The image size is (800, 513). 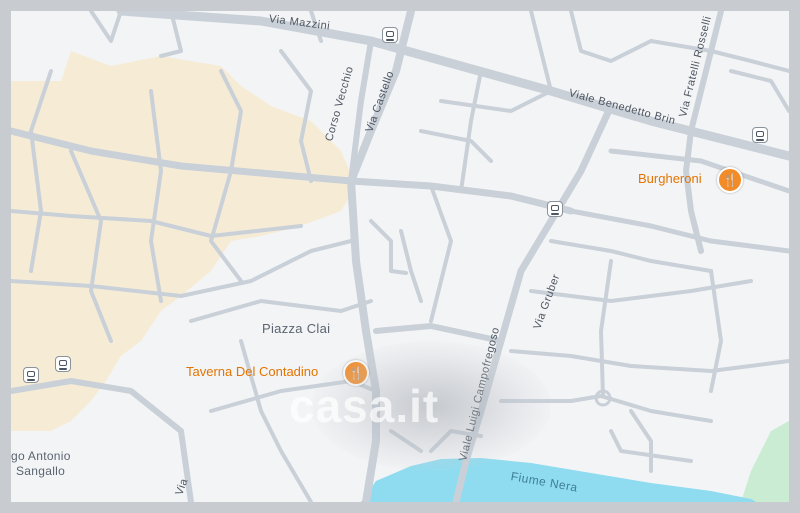 What do you see at coordinates (730, 180) in the screenshot?
I see `restaurant-icon: 🍴` at bounding box center [730, 180].